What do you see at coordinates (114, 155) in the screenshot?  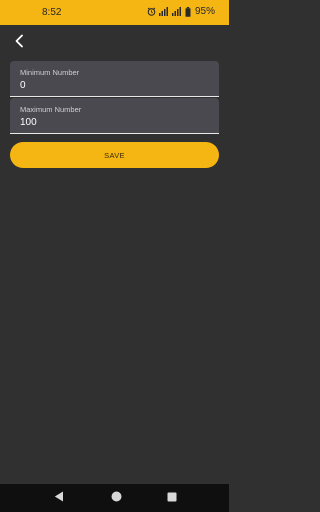 I see `save-button: SAVE` at bounding box center [114, 155].